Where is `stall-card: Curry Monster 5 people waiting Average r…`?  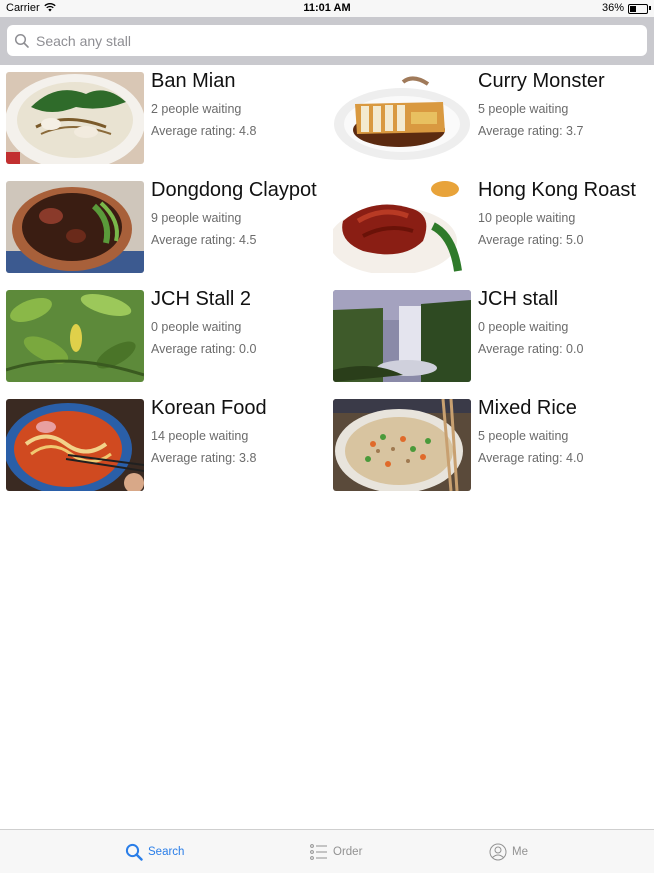
stall-card: Curry Monster 5 people waiting Average r… is located at coordinates (493, 117).